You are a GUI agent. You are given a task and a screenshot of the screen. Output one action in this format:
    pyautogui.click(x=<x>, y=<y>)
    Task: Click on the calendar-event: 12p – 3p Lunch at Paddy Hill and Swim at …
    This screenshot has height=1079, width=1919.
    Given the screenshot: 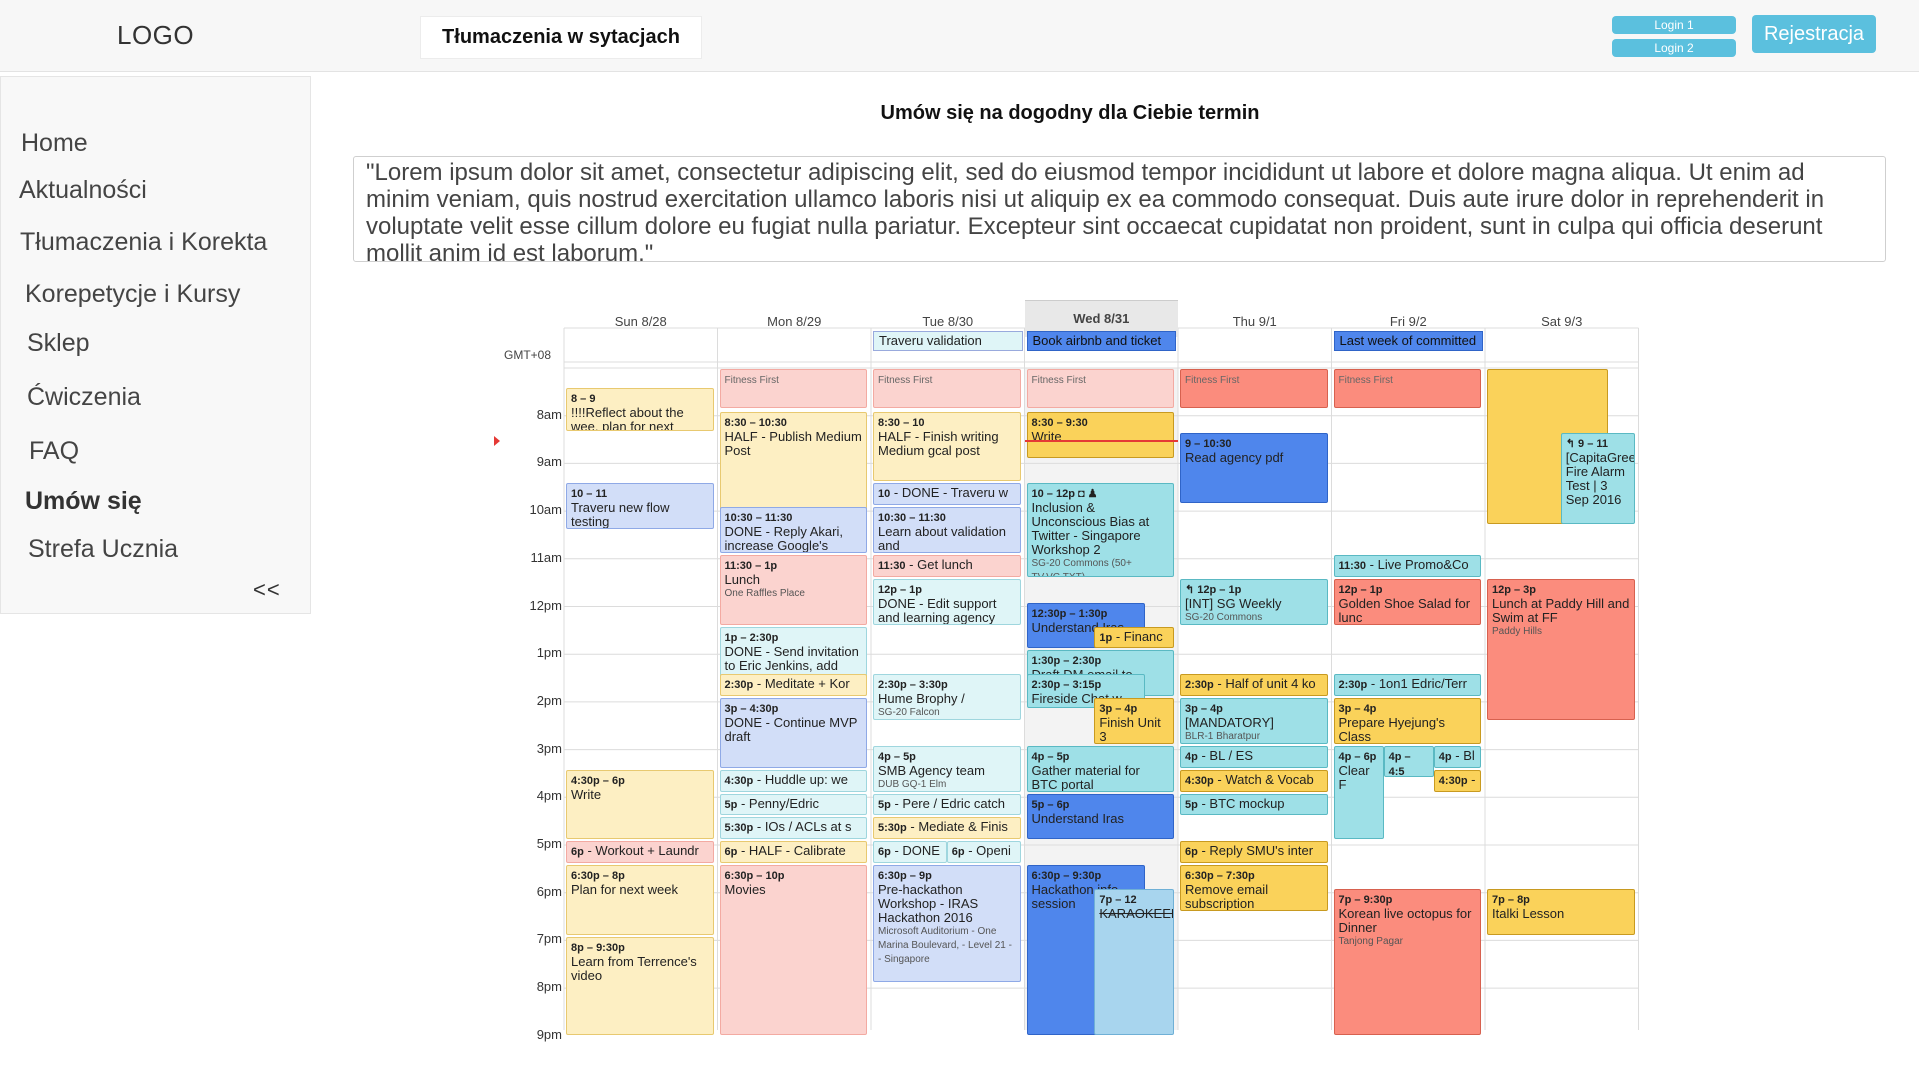 What is the action you would take?
    pyautogui.click(x=1561, y=649)
    